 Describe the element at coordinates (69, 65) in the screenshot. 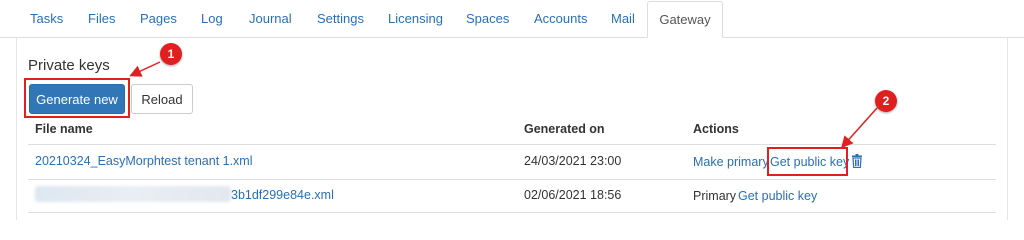

I see `section-title: Private keys` at that location.